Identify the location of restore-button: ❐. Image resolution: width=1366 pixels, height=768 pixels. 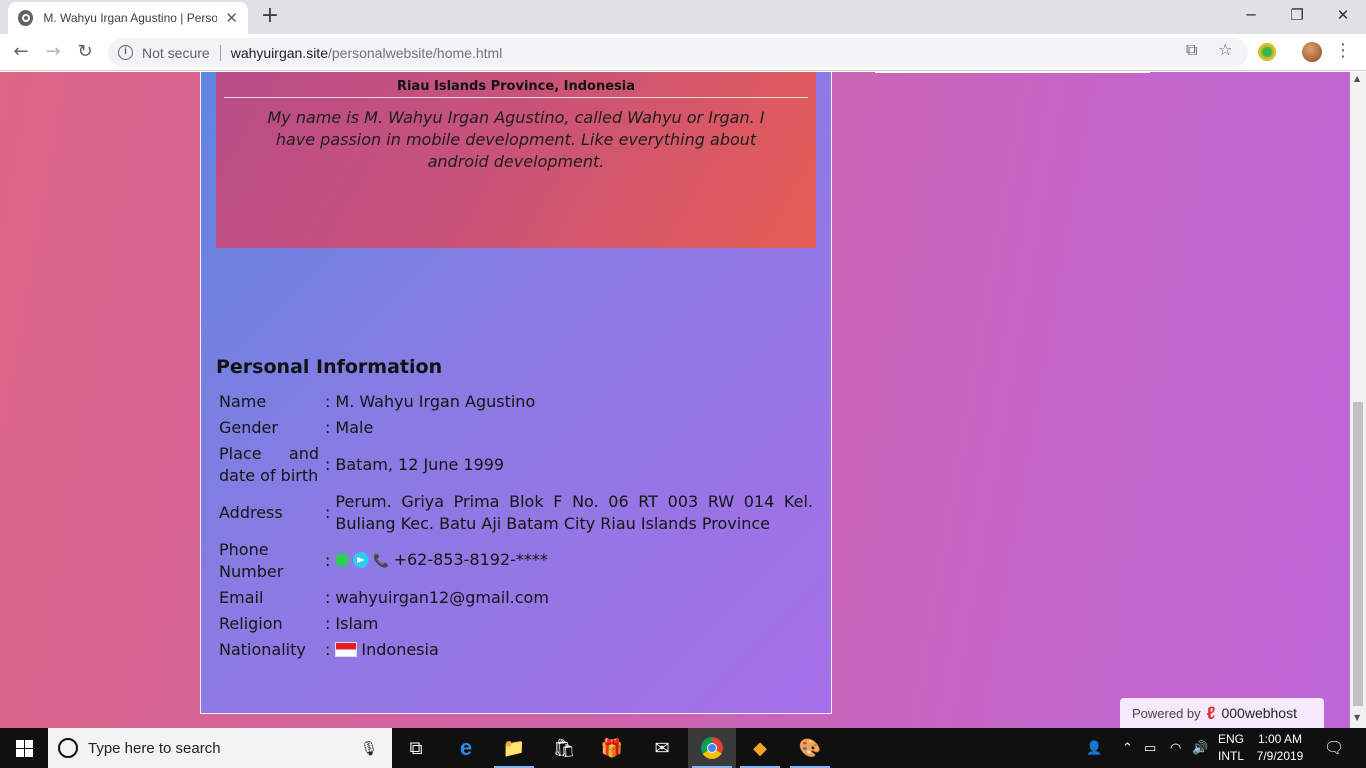
(1297, 15).